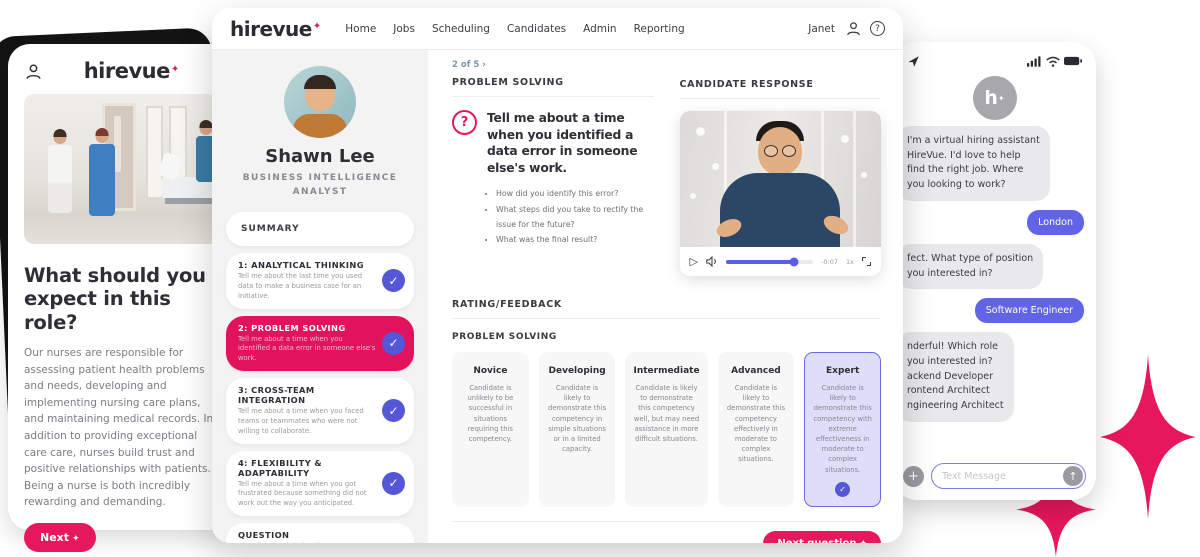 This screenshot has width=1200, height=557. I want to click on arrow-up-icon: ↑, so click(1073, 476).